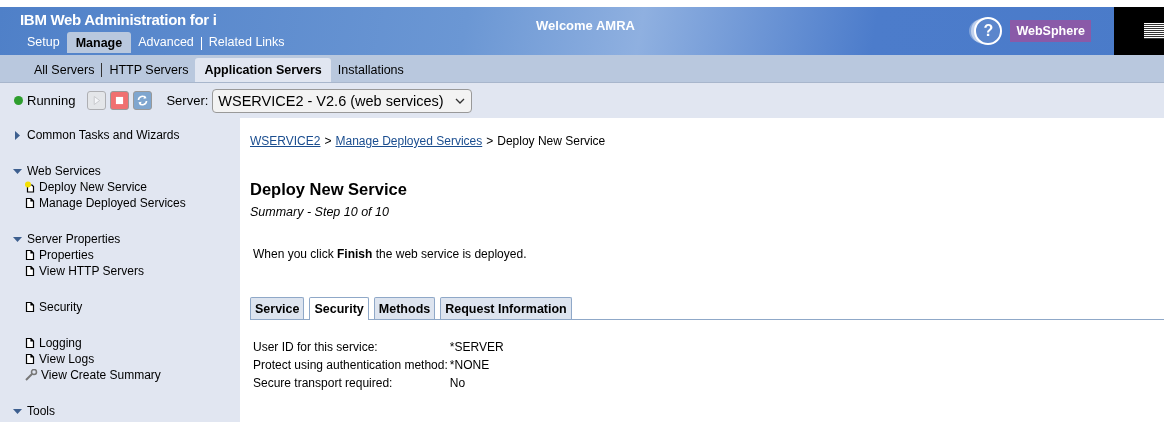  I want to click on tree-section: Server Properties, so click(126, 239).